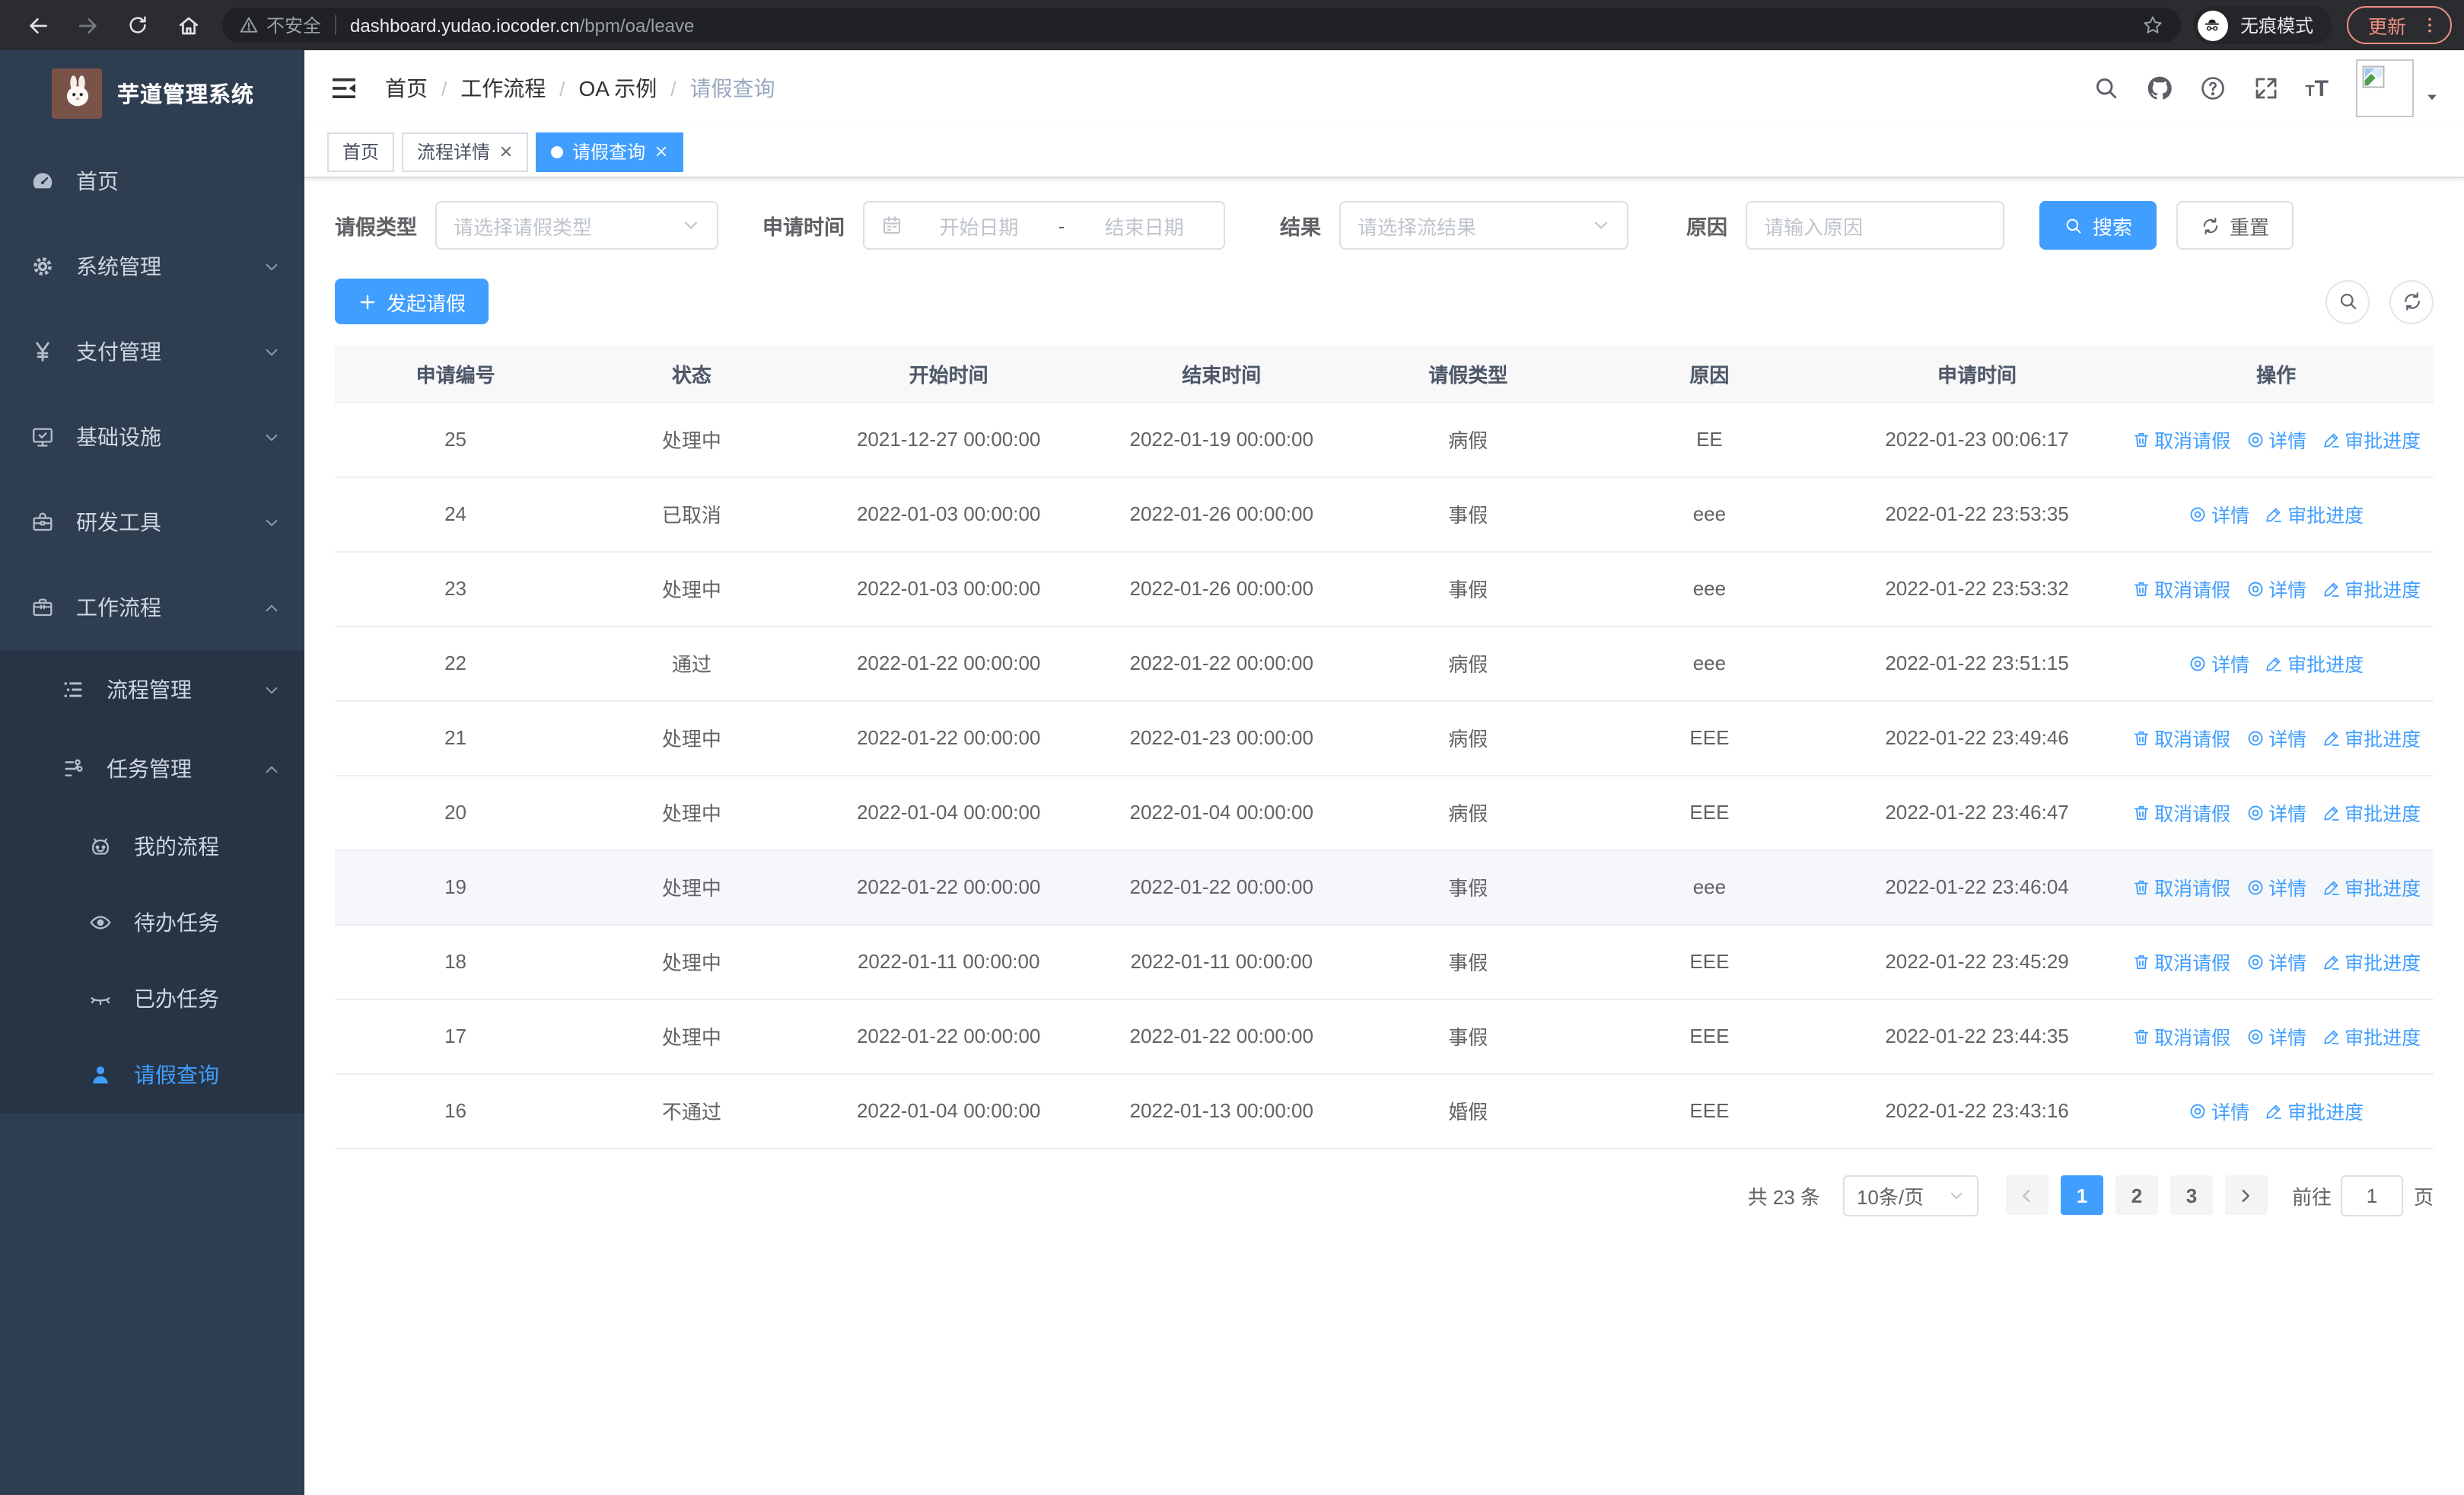 The image size is (2464, 1495). Describe the element at coordinates (2136, 1195) in the screenshot. I see `page-button-2: 2` at that location.